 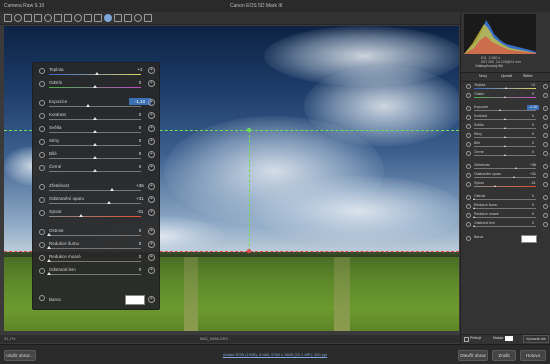 What do you see at coordinates (473, 355) in the screenshot?
I see `open-image-button: Otevřít obraz` at bounding box center [473, 355].